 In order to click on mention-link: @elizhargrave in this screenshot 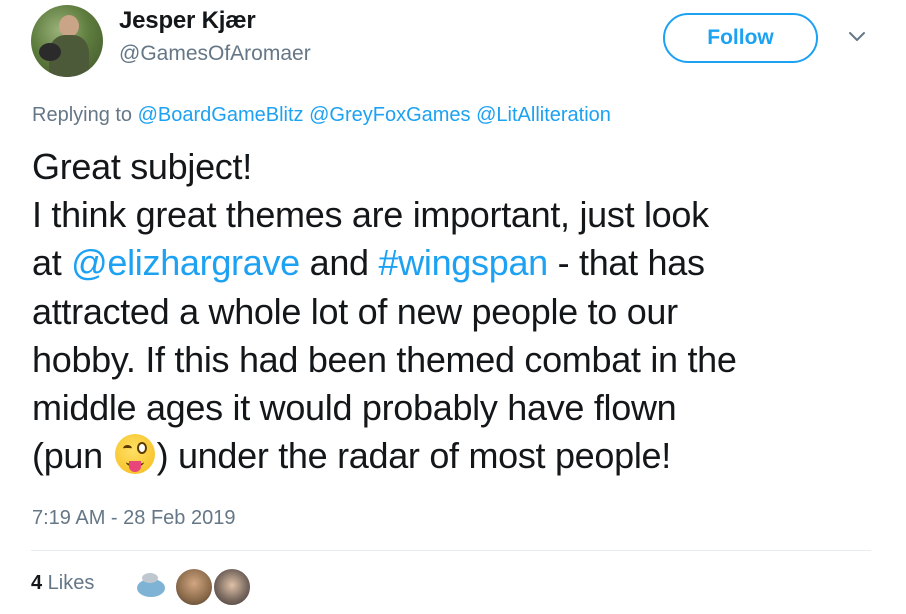, I will do `click(185, 262)`.